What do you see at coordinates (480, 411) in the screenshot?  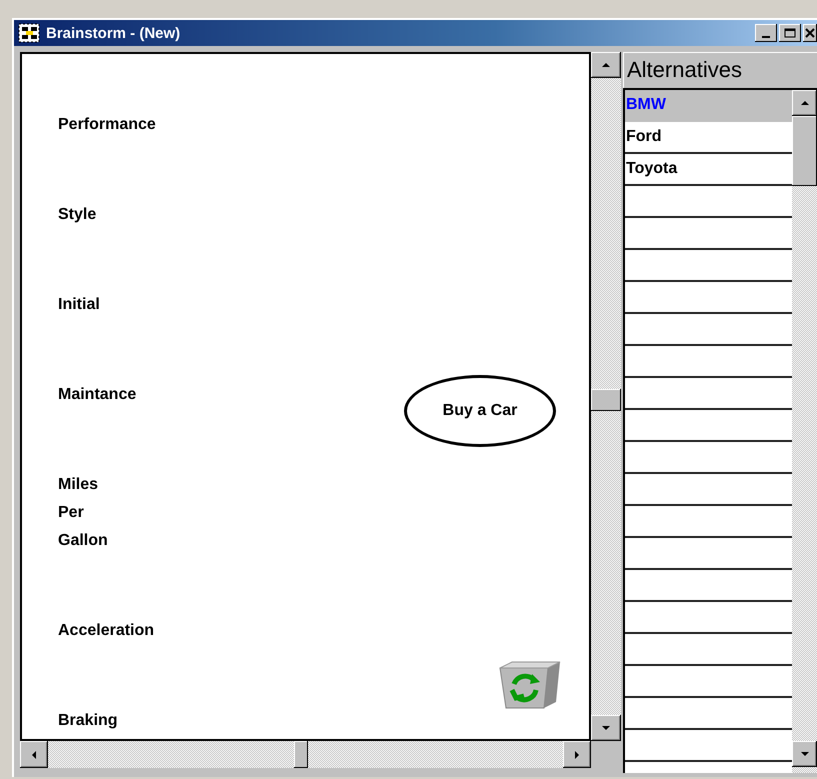 I see `goal-node: Buy a Car` at bounding box center [480, 411].